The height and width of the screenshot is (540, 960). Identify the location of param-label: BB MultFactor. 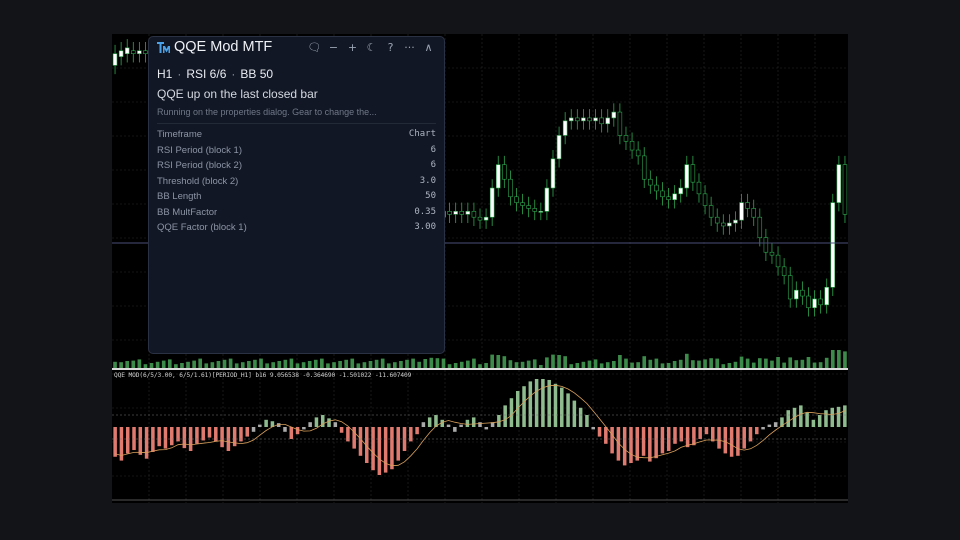
(187, 212).